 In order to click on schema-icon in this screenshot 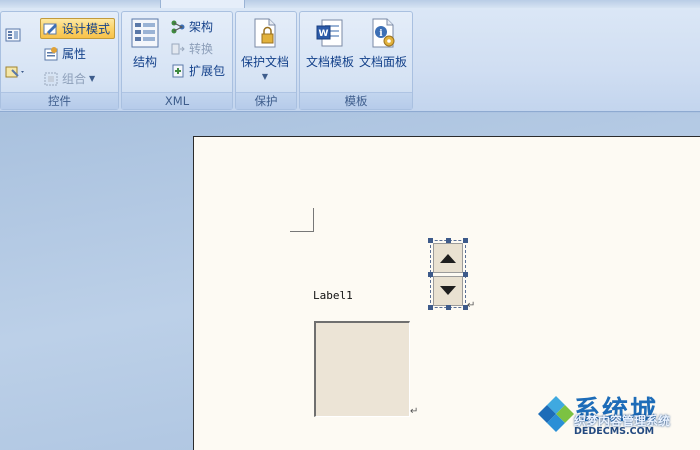, I will do `click(178, 27)`.